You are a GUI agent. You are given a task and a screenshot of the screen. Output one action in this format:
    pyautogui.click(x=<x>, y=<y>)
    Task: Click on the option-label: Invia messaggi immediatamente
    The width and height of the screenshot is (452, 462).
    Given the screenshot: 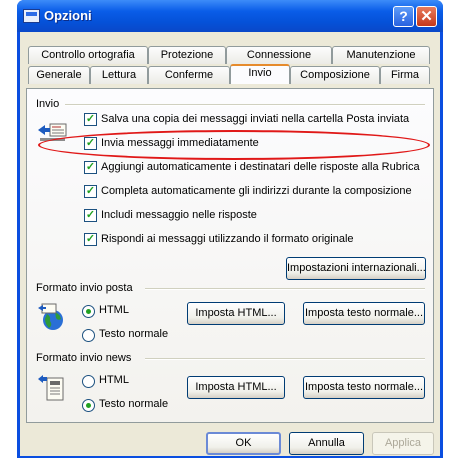 What is the action you would take?
    pyautogui.click(x=180, y=143)
    